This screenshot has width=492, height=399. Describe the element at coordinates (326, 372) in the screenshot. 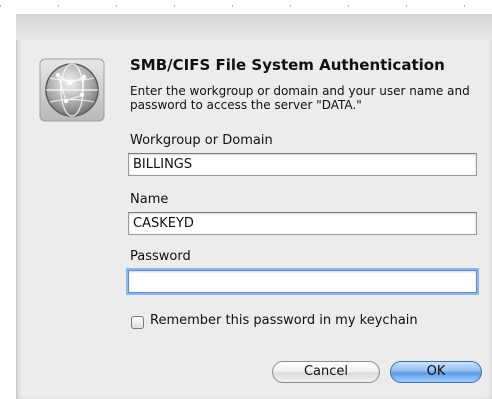

I see `cancel-button: Cancel` at that location.